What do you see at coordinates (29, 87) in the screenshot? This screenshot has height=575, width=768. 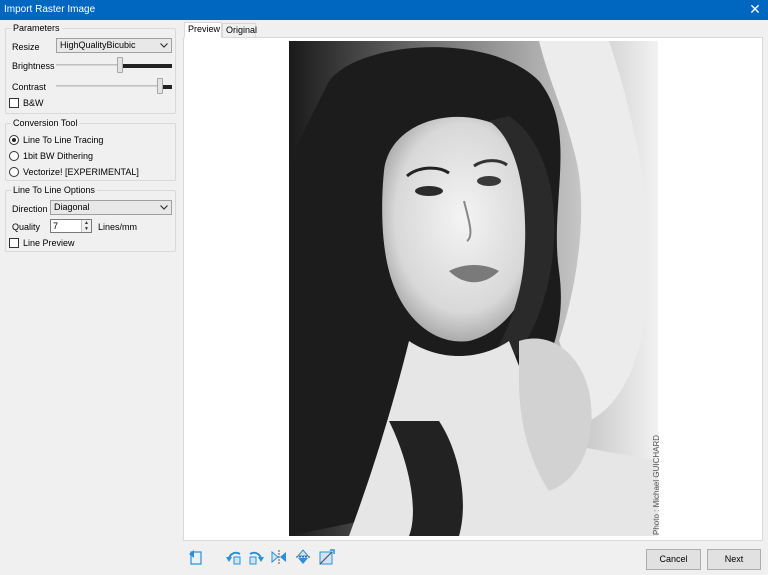 I see `contrast-label: Contrast` at bounding box center [29, 87].